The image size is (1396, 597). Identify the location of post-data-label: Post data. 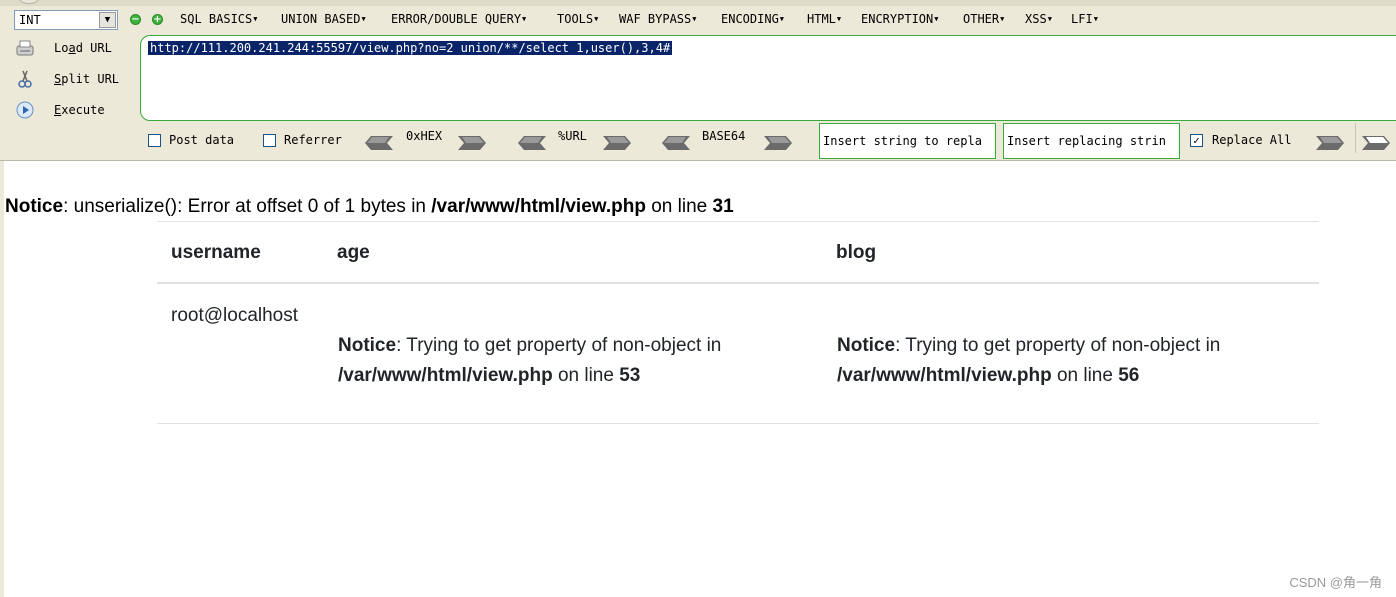
(202, 140).